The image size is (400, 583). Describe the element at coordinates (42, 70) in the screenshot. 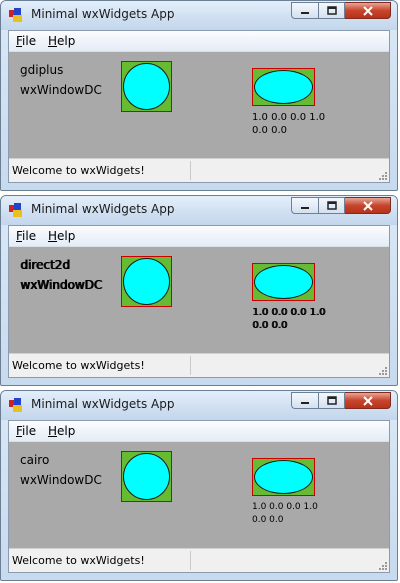

I see `renderer-label: gdiplus` at that location.